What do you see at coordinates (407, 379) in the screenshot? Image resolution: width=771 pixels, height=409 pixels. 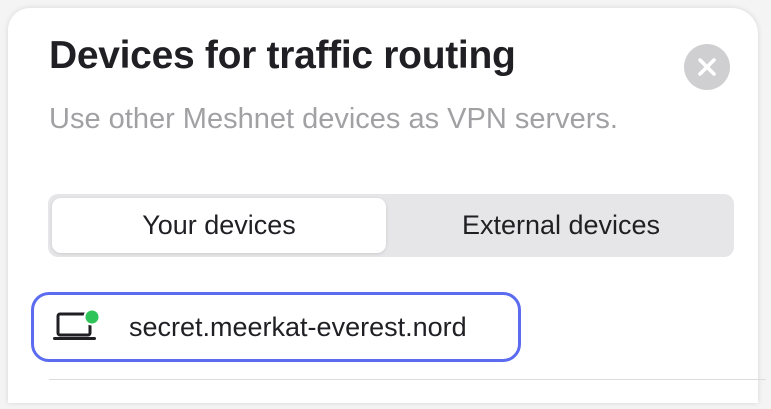 I see `divider` at bounding box center [407, 379].